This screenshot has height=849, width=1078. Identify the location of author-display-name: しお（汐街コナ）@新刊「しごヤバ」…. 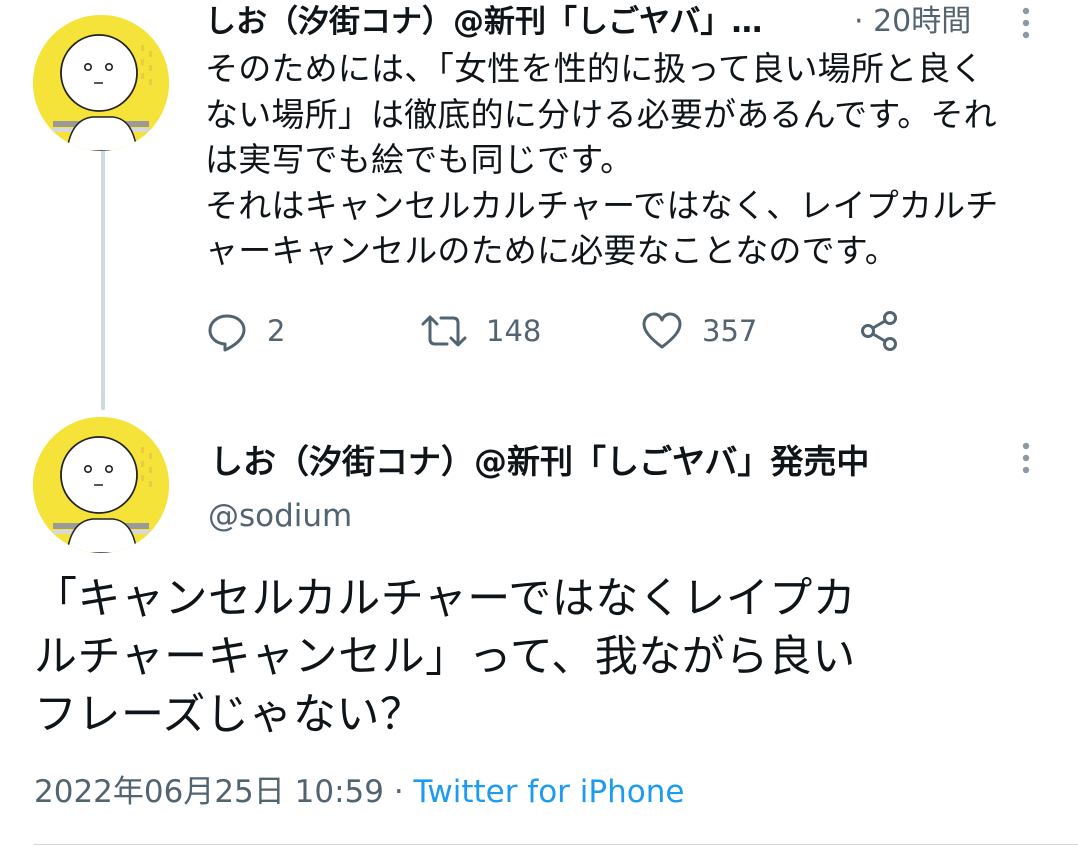
(525, 22).